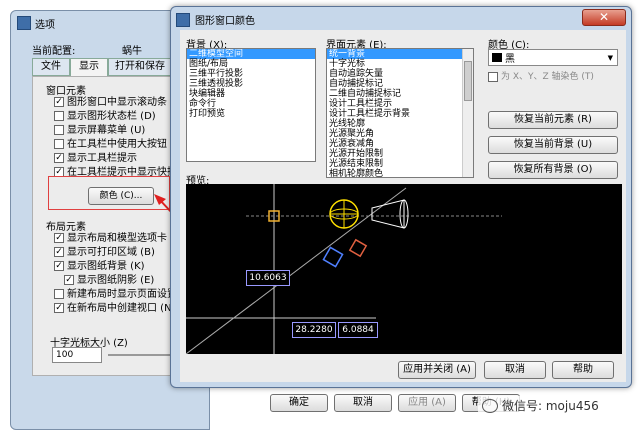 The image size is (640, 434). What do you see at coordinates (251, 114) in the screenshot?
I see `context-items-item: 打印预览` at bounding box center [251, 114].